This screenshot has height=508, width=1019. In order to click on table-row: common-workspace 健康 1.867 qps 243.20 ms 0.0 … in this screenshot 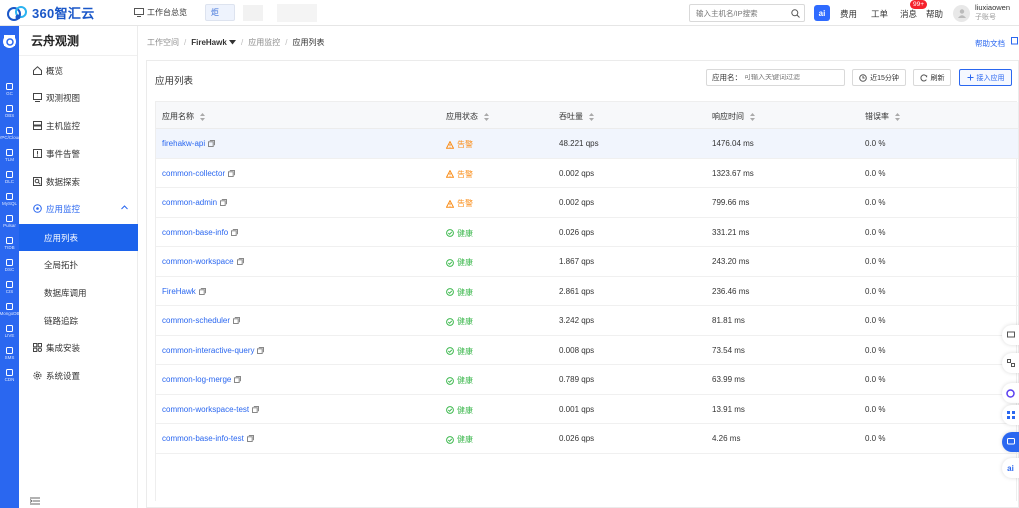, I will do `click(587, 262)`.